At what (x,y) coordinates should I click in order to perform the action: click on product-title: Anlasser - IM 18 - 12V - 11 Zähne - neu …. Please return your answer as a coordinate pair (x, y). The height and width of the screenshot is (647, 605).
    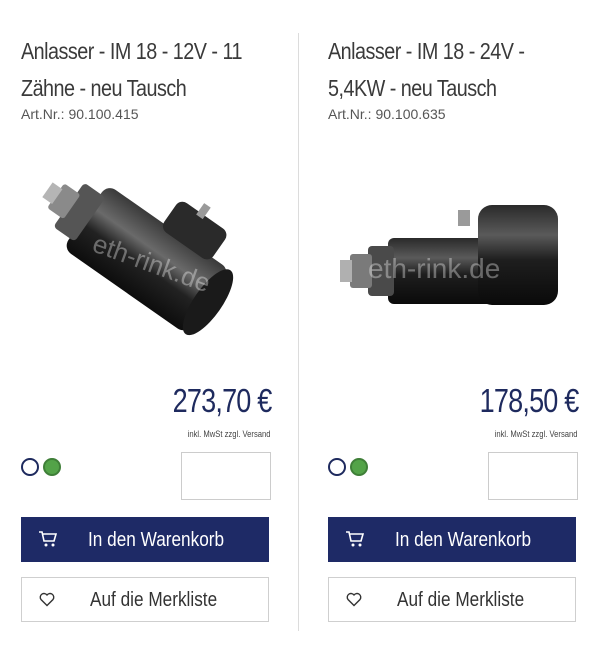
    Looking at the image, I should click on (145, 70).